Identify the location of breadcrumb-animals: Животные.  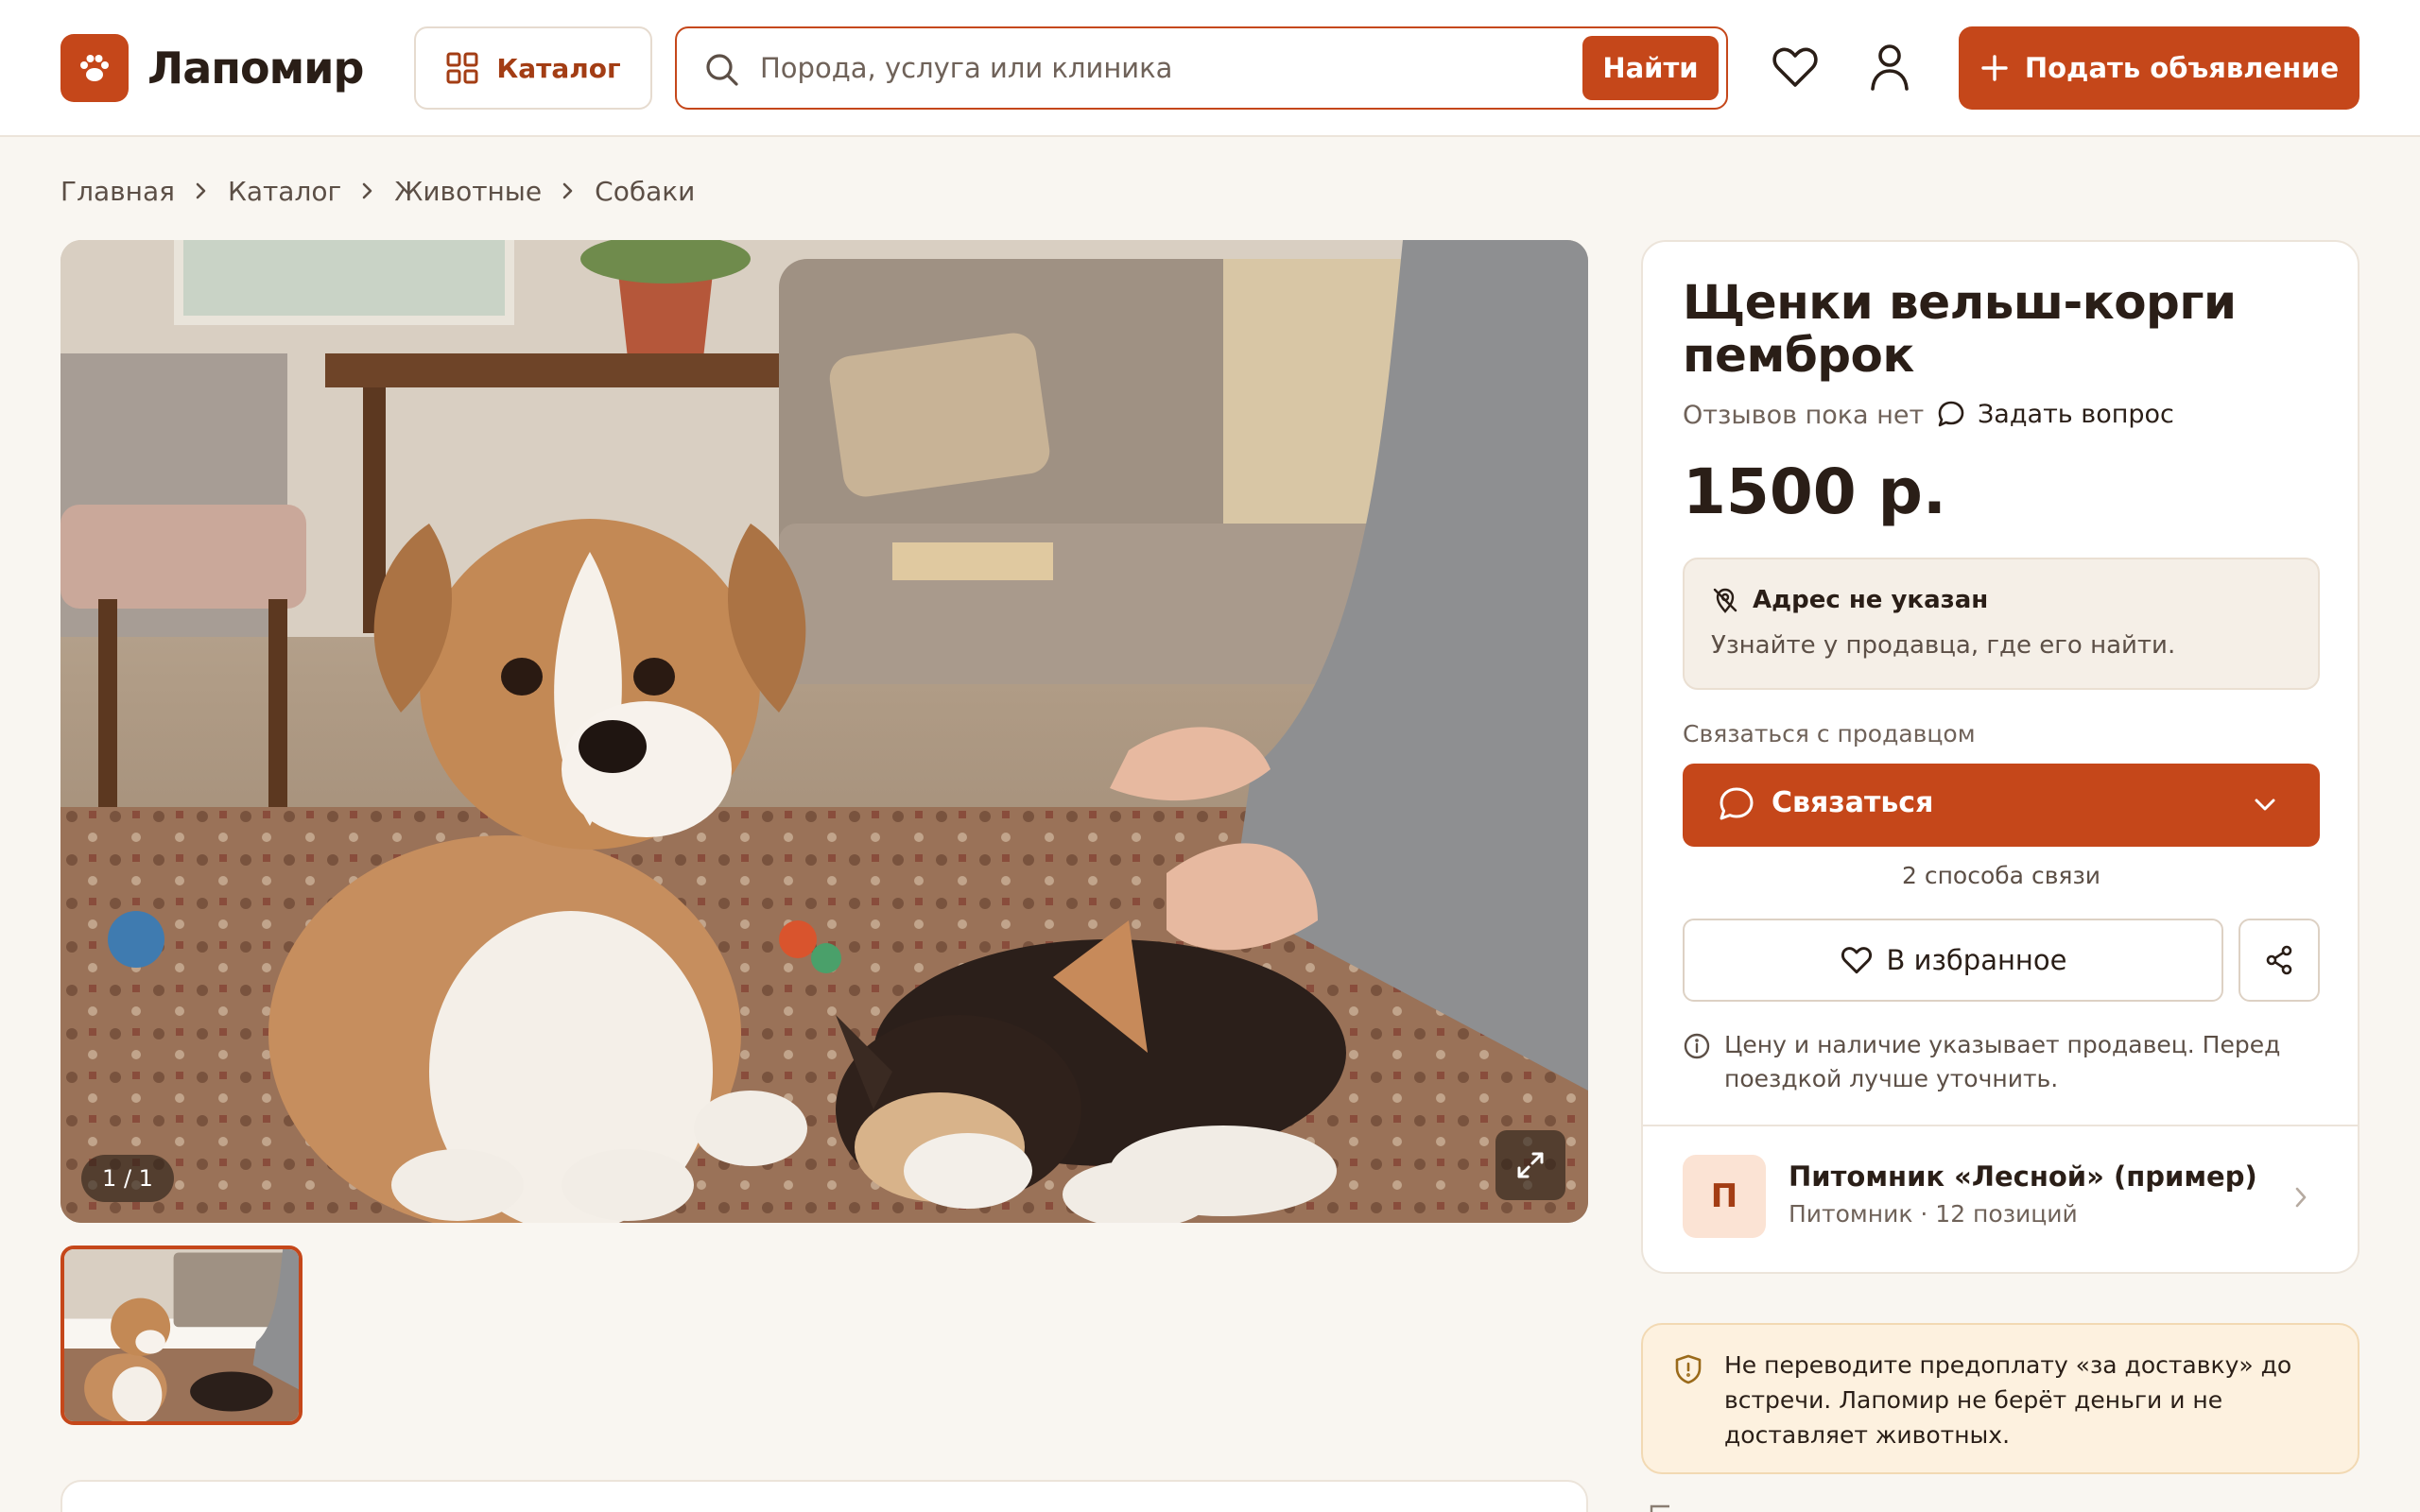
(468, 191).